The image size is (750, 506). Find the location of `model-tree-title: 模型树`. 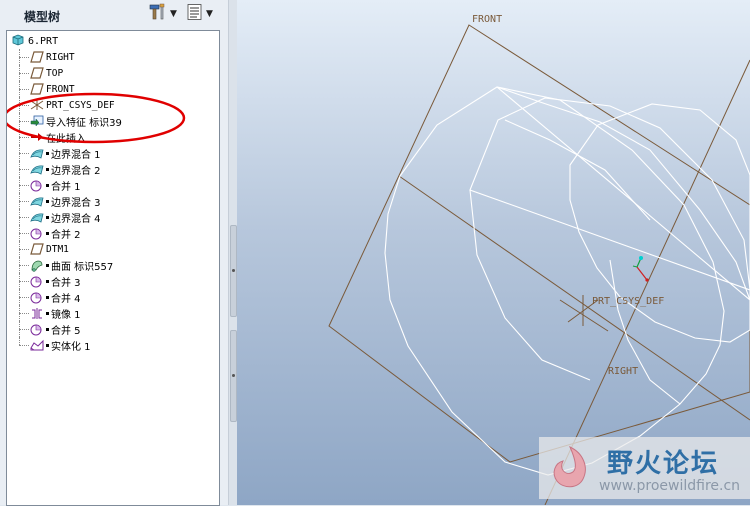

model-tree-title: 模型树 is located at coordinates (42, 17).